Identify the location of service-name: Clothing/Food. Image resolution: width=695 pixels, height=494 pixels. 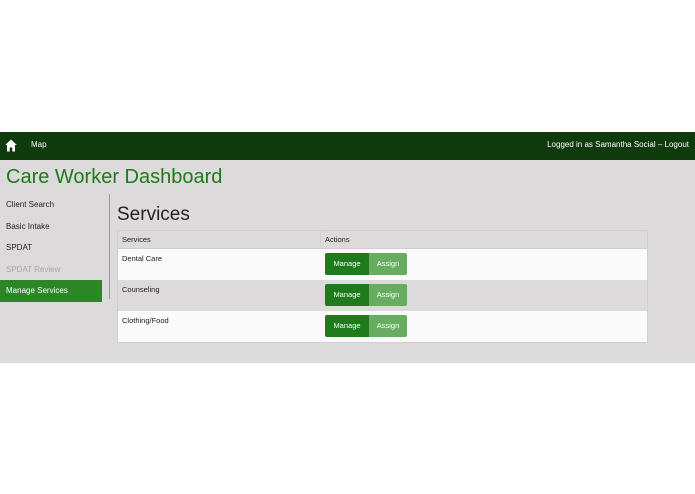
(145, 320).